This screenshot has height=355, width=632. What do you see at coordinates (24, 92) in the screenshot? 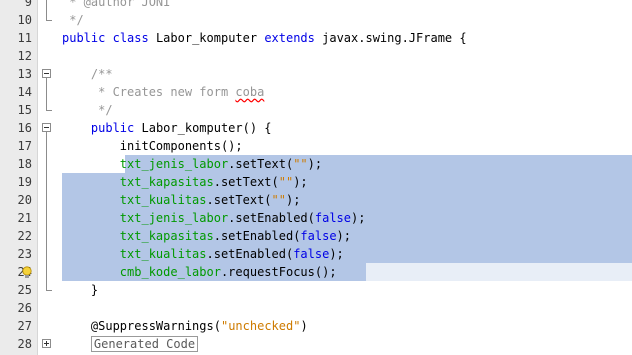
I see `line-number: 14` at bounding box center [24, 92].